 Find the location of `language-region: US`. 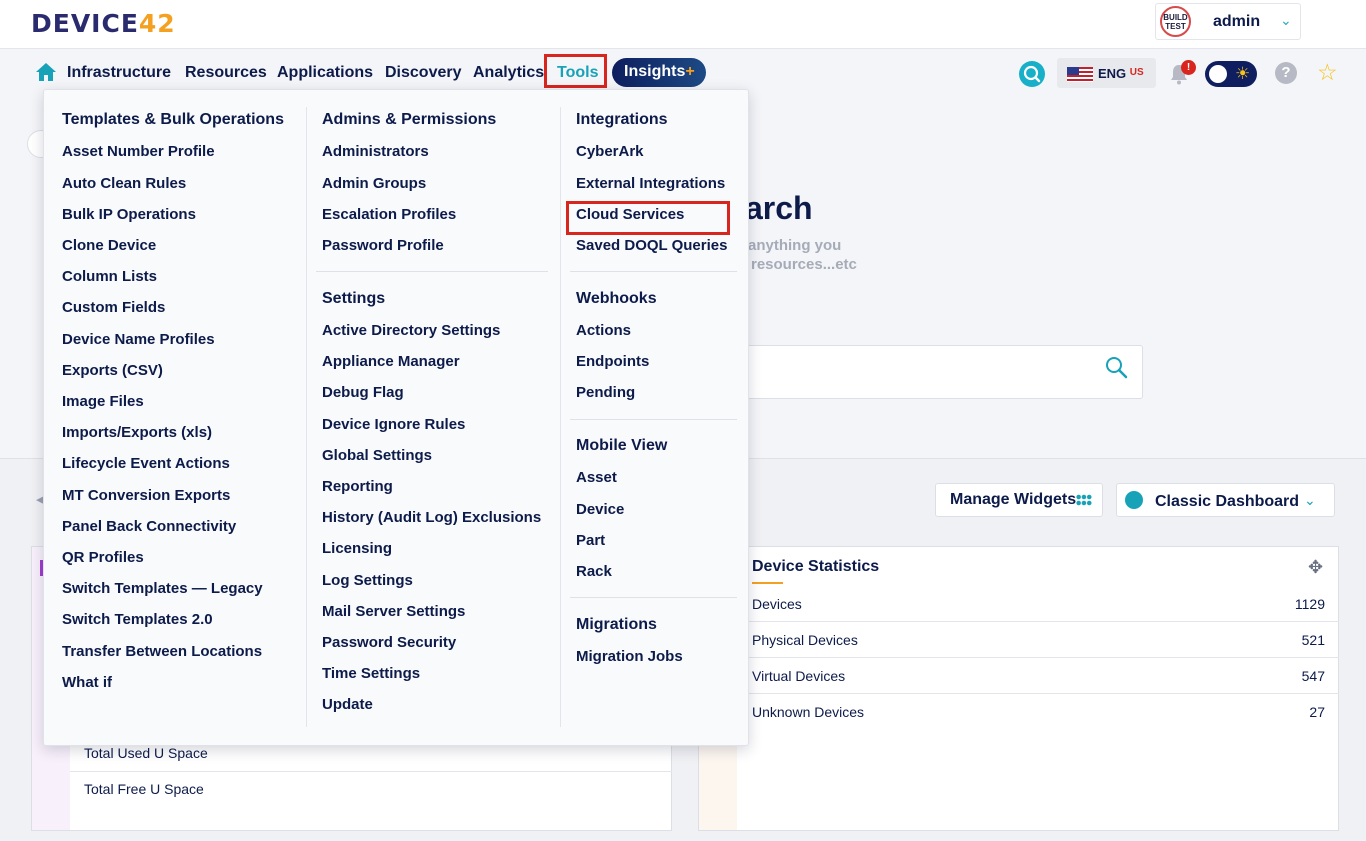

language-region: US is located at coordinates (1136, 72).